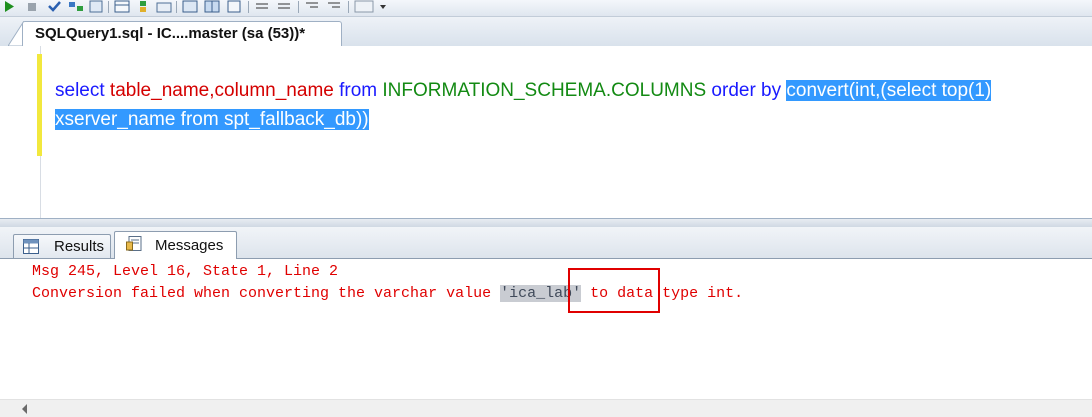 Image resolution: width=1092 pixels, height=417 pixels. I want to click on code-line-2: xserver_name from spt_fallback_db)), so click(523, 119).